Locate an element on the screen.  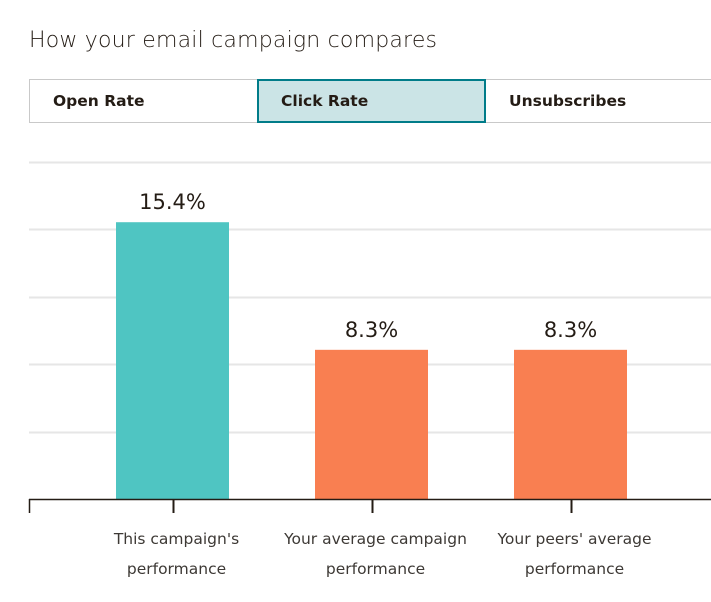
x-tick-label: This campaign's is located at coordinates (176, 539).